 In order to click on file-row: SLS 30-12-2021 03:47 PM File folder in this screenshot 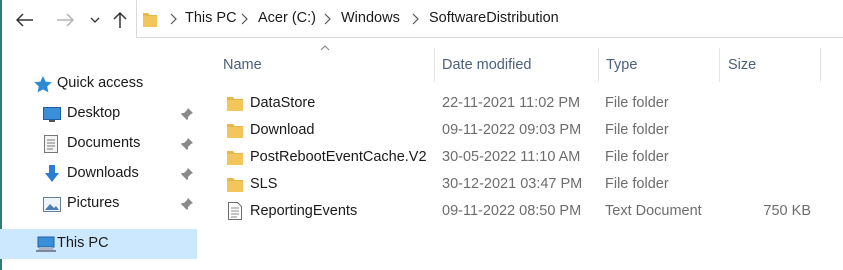, I will do `click(520, 184)`.